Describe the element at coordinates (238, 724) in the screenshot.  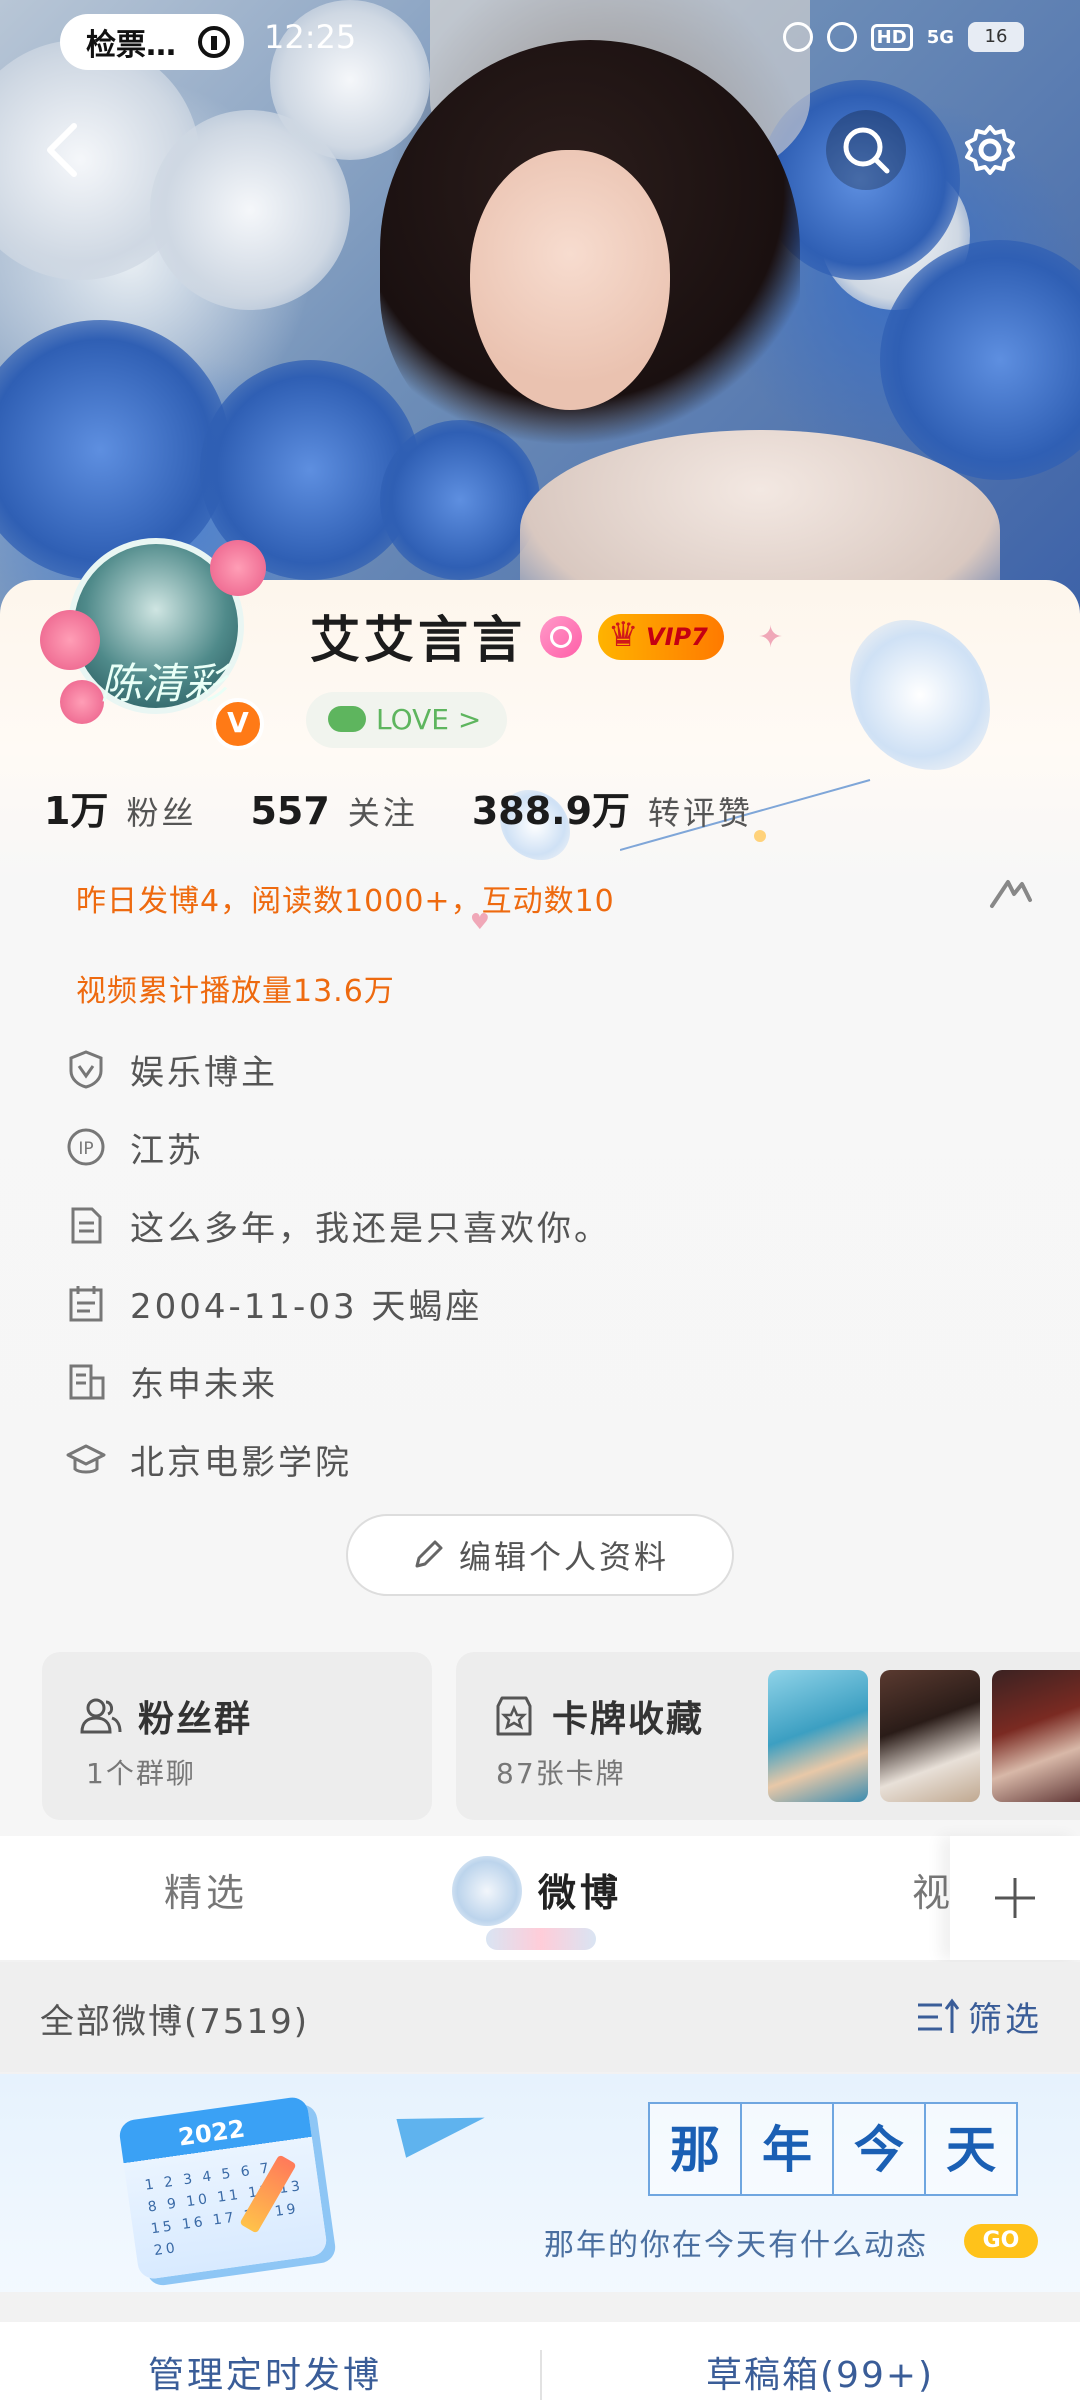
I see `verified-badge-icon: V` at that location.